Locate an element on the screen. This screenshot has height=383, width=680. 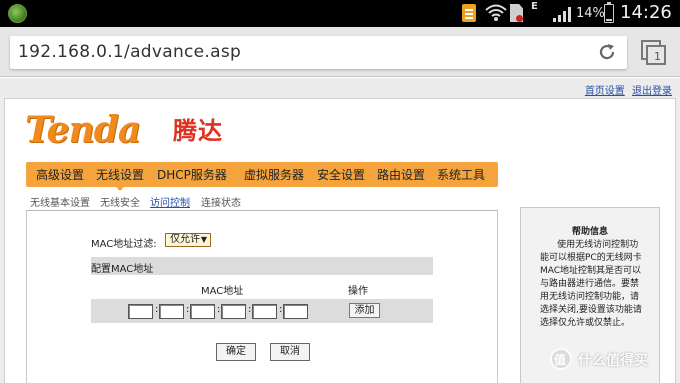
subnav-connection-status: 连接状态 is located at coordinates (221, 201).